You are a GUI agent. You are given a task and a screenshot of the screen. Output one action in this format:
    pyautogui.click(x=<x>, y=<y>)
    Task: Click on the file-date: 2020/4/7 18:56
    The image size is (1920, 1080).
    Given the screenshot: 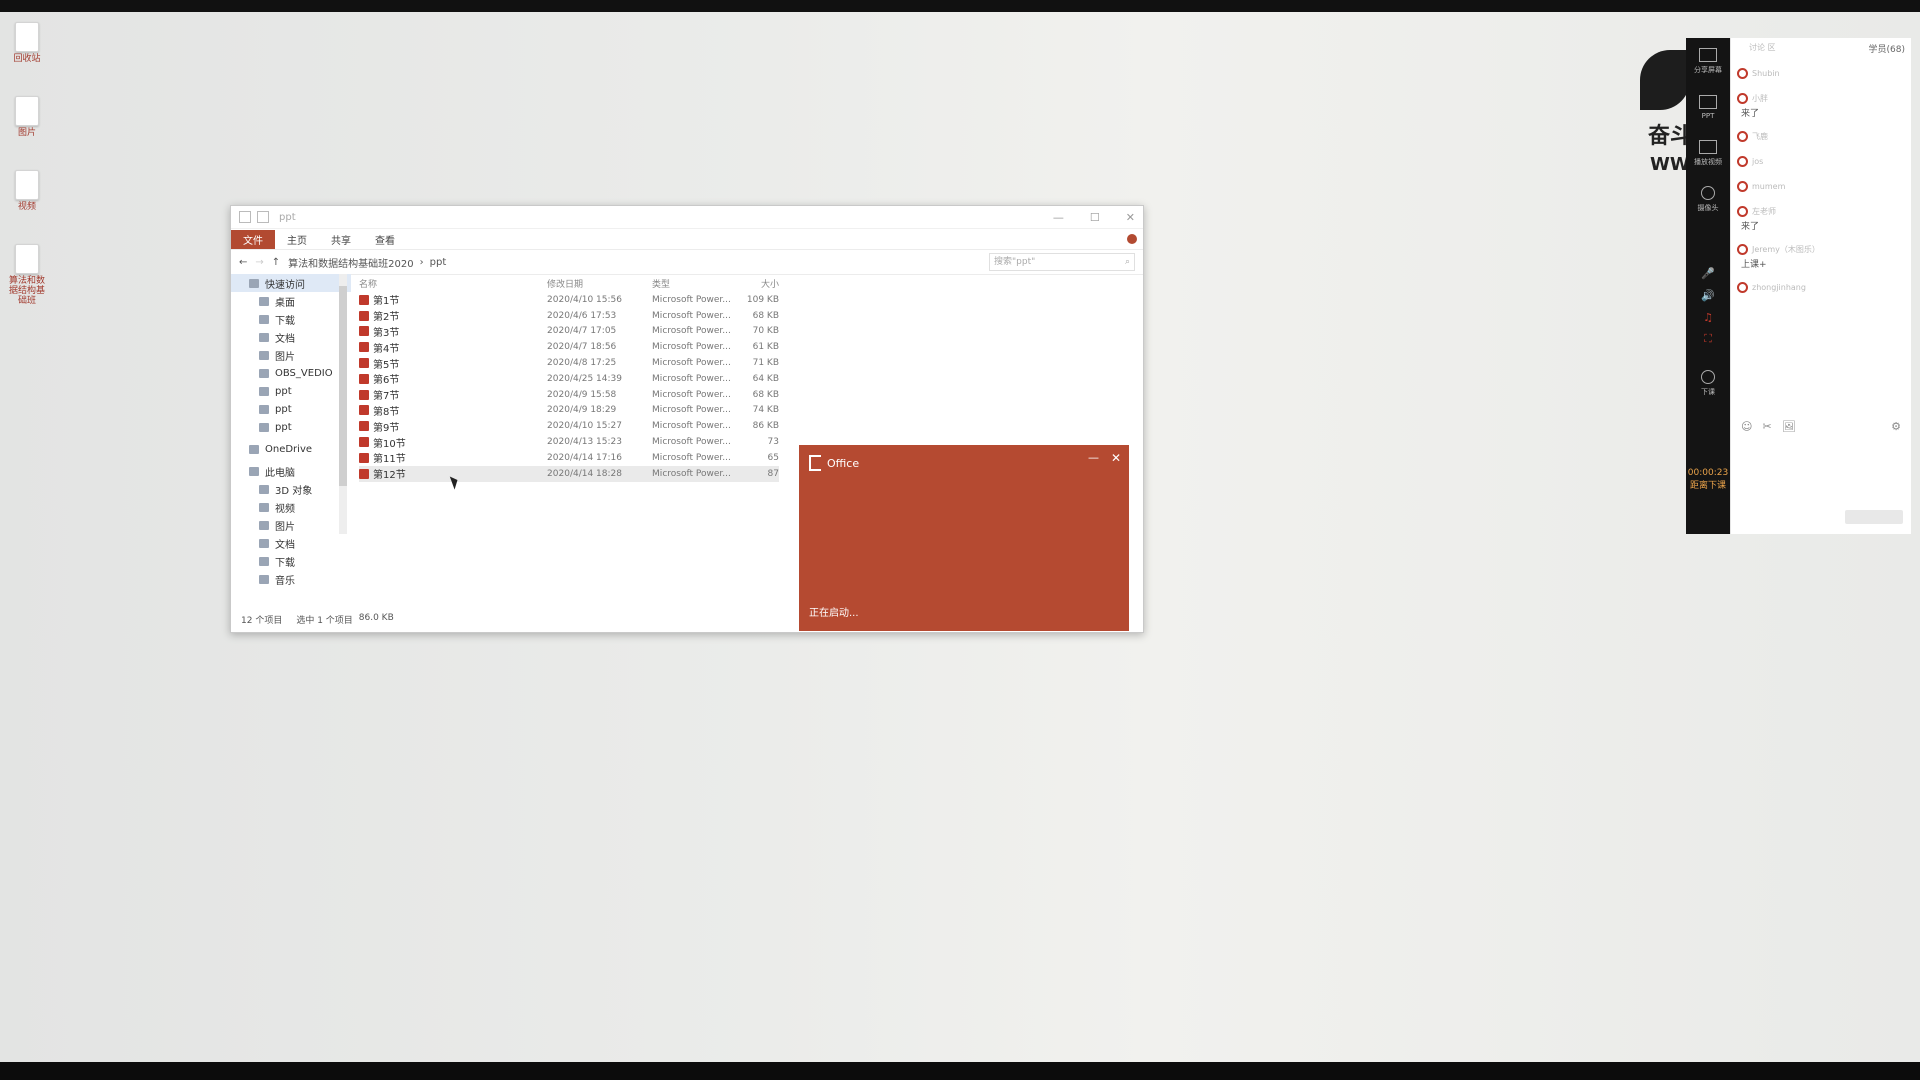 What is the action you would take?
    pyautogui.click(x=582, y=347)
    